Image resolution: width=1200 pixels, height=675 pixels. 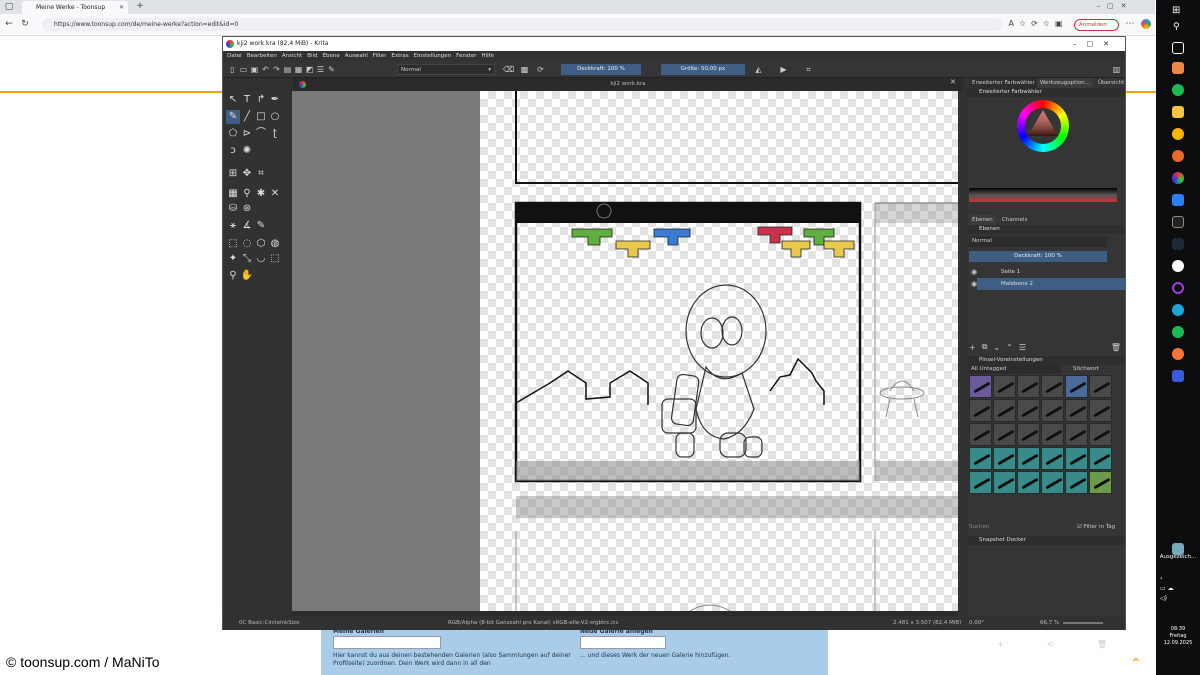 What do you see at coordinates (275, 117) in the screenshot?
I see `ellipse-tool-icon: ○` at bounding box center [275, 117].